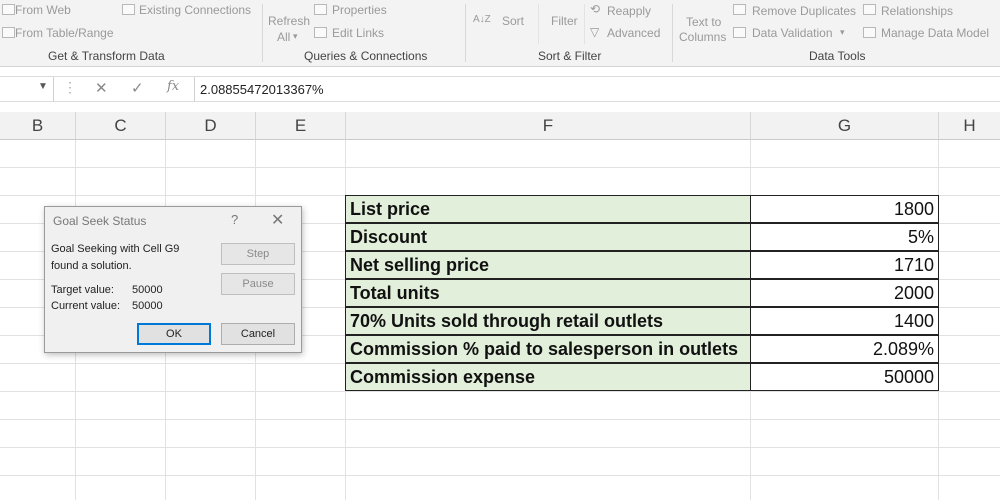  Describe the element at coordinates (703, 22) in the screenshot. I see `text-to-columns-button: Text to` at that location.